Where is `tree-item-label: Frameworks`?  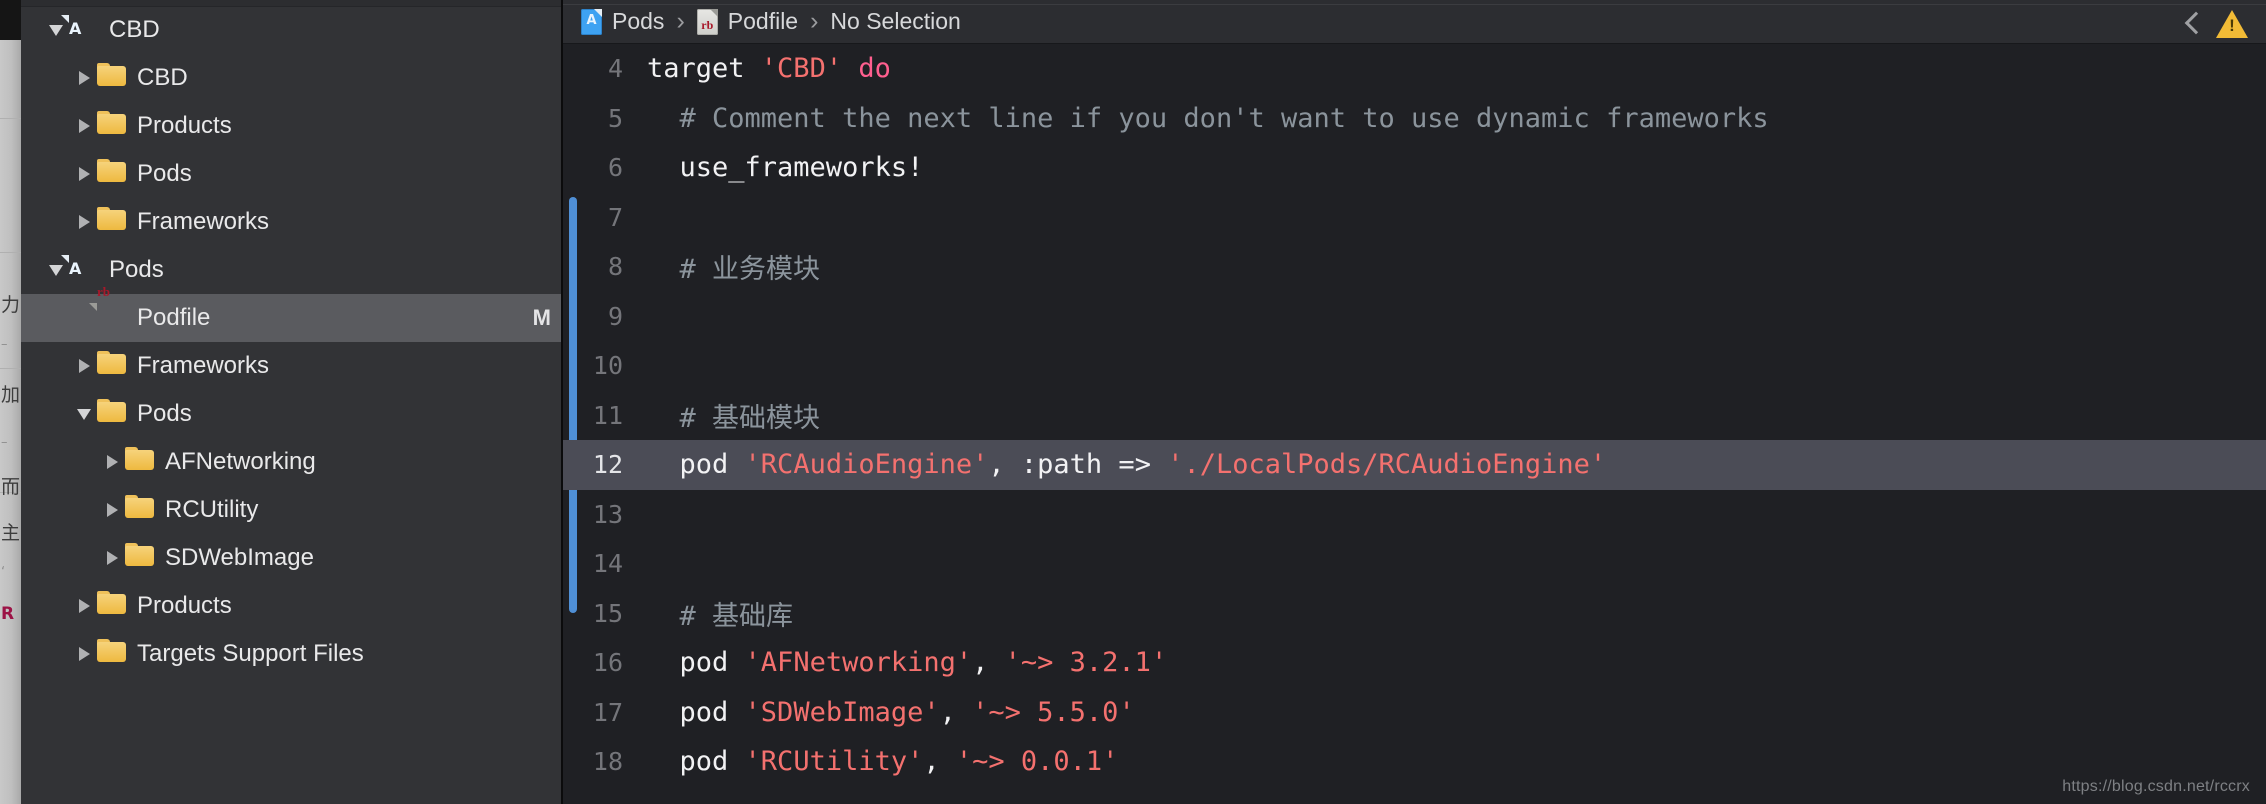 tree-item-label: Frameworks is located at coordinates (203, 221).